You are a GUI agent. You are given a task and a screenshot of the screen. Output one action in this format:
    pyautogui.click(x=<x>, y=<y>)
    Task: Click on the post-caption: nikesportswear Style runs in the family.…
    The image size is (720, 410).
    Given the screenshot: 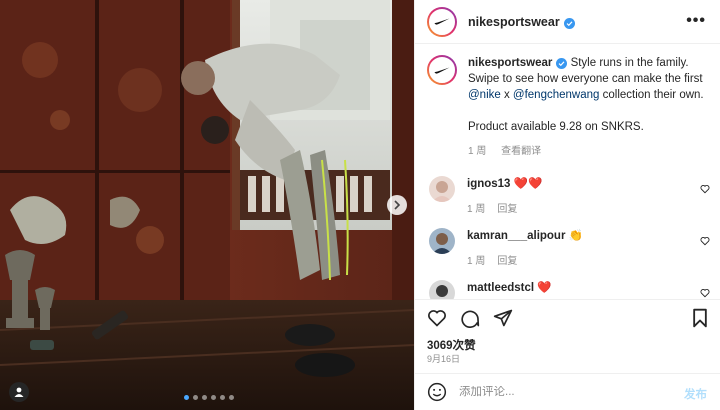 What is the action you would take?
    pyautogui.click(x=567, y=102)
    